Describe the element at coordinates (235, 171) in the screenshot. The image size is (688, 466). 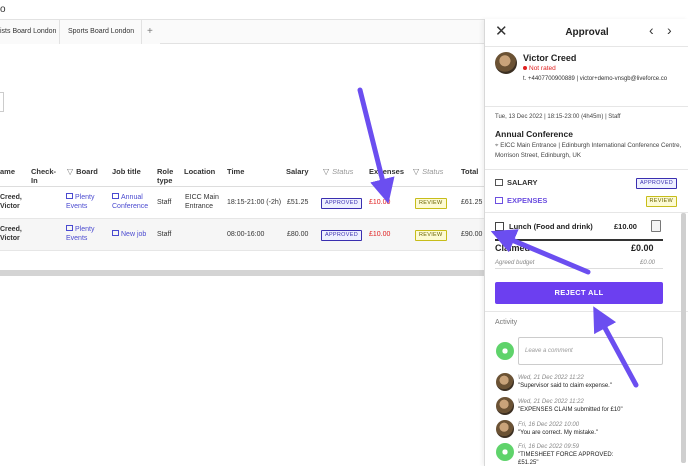
I see `col-time: Time` at that location.